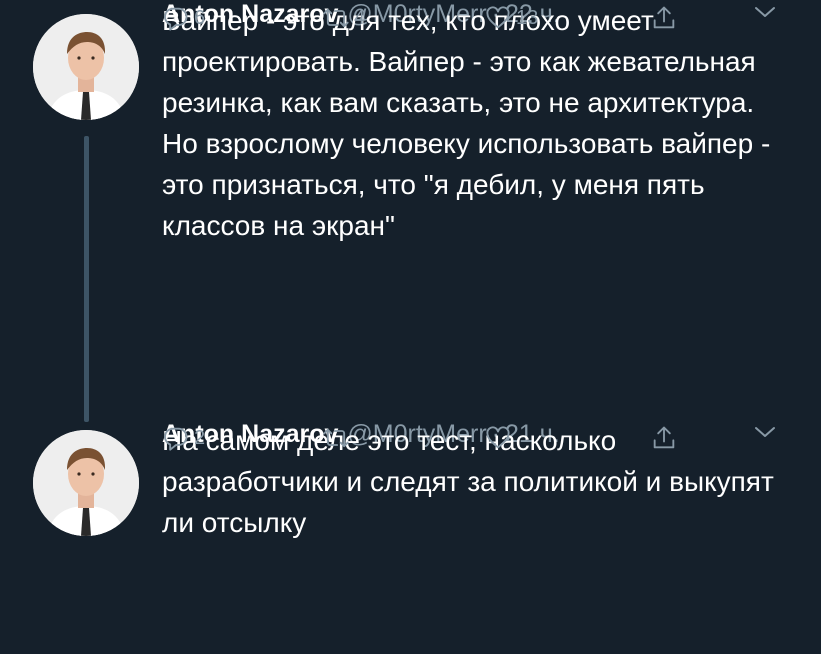  I want to click on like-button, so click(500, 438).